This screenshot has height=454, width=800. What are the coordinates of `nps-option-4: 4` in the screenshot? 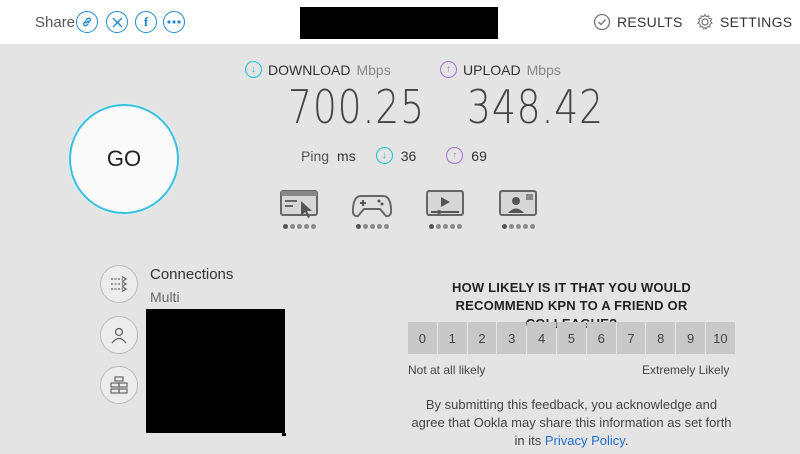 It's located at (541, 338).